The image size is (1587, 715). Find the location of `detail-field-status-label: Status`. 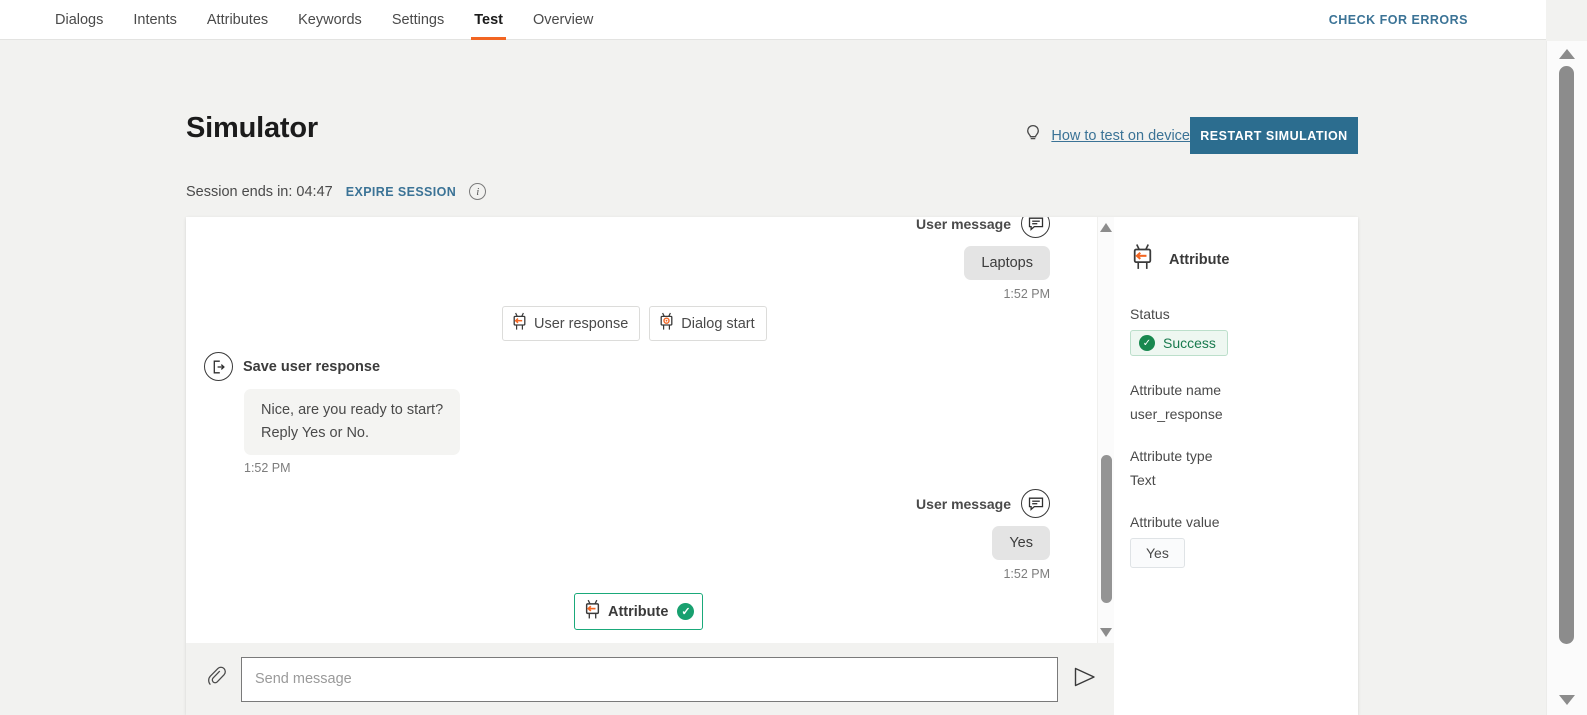

detail-field-status-label: Status is located at coordinates (1150, 314).